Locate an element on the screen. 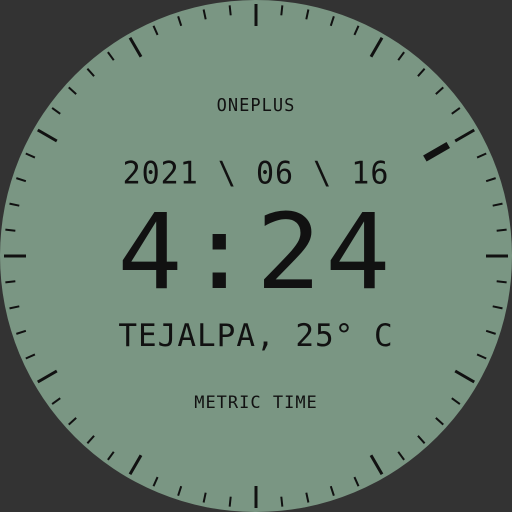  brand-label: ONEPLUS is located at coordinates (256, 106).